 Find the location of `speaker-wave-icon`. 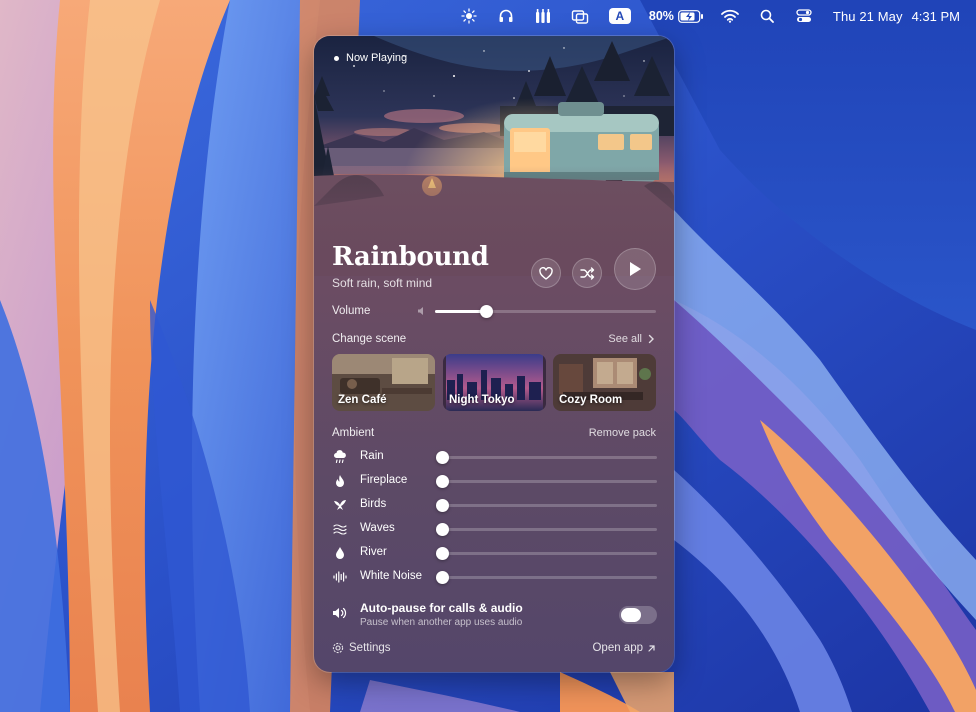

speaker-wave-icon is located at coordinates (340, 613).